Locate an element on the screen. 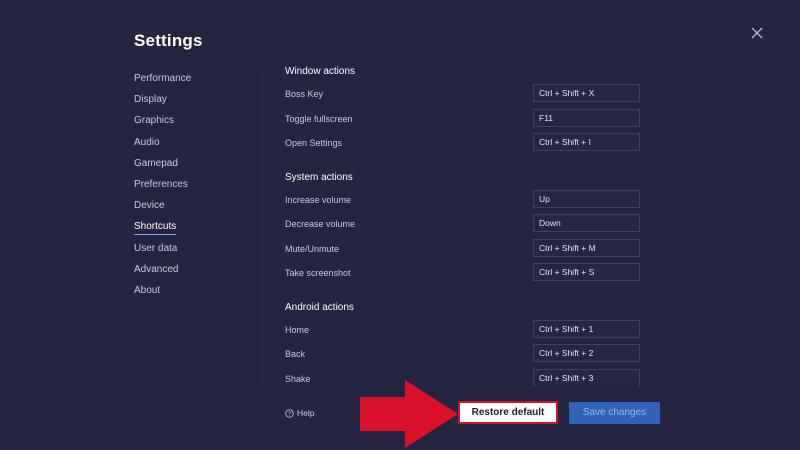  shortcut-label: Mute/Unmute is located at coordinates (312, 248).